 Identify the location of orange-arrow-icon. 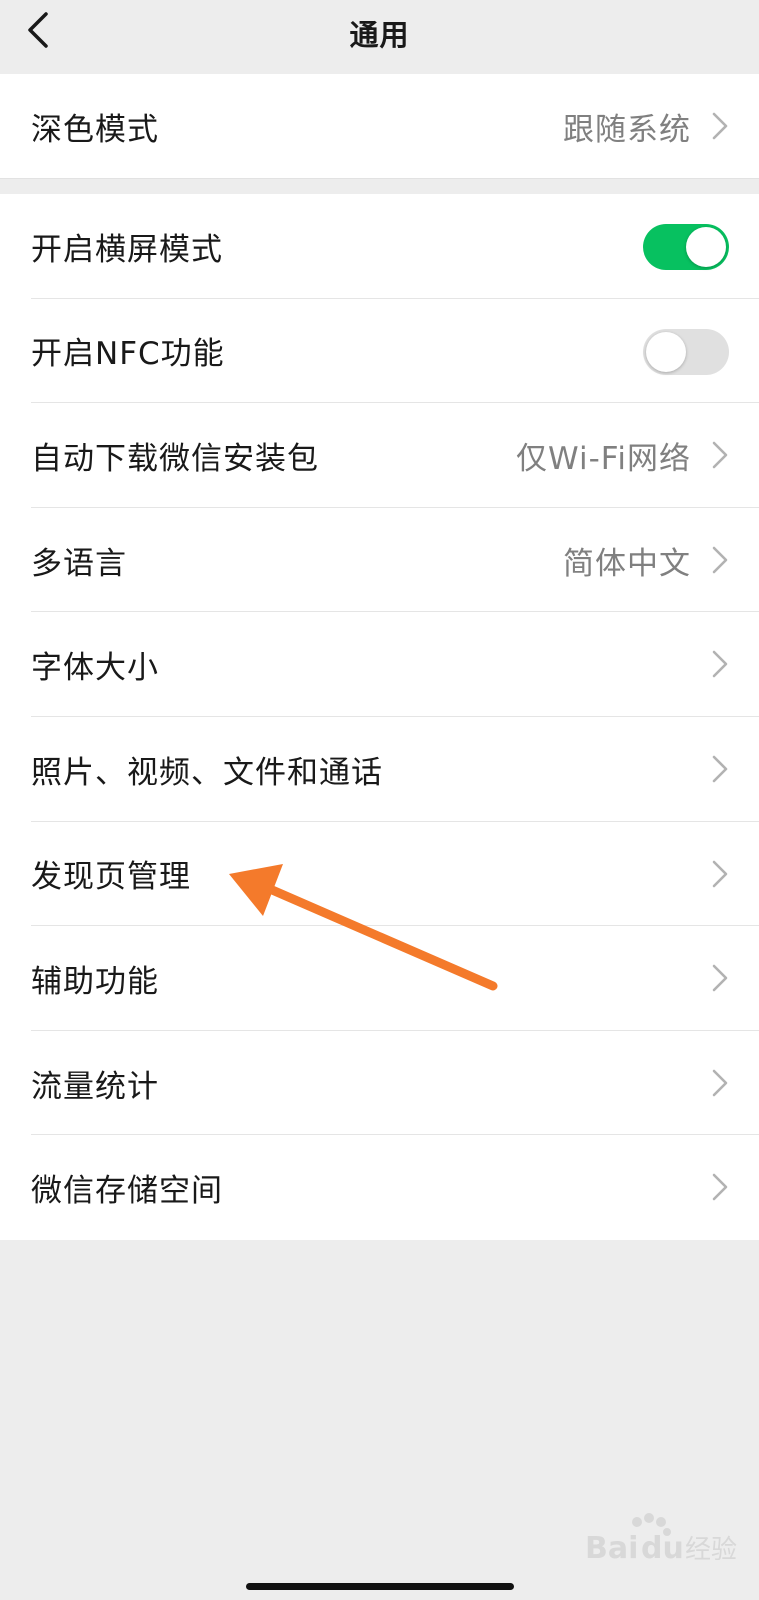
(363, 927).